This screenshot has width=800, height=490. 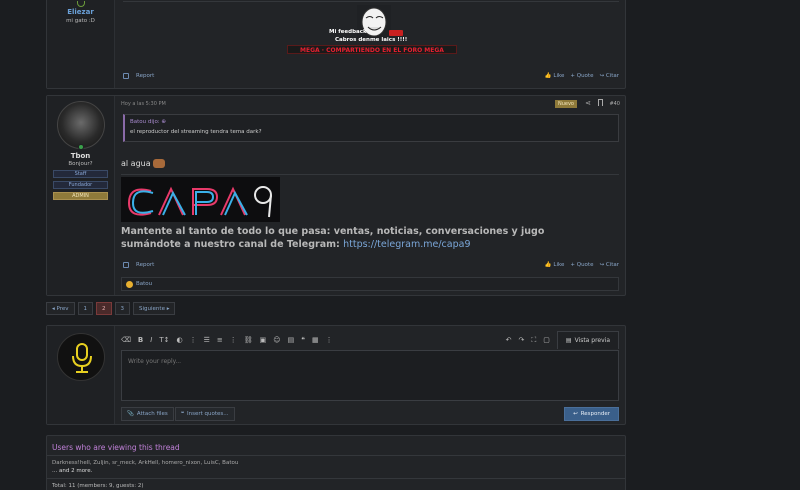 What do you see at coordinates (521, 340) in the screenshot?
I see `redo-icon: ↷` at bounding box center [521, 340].